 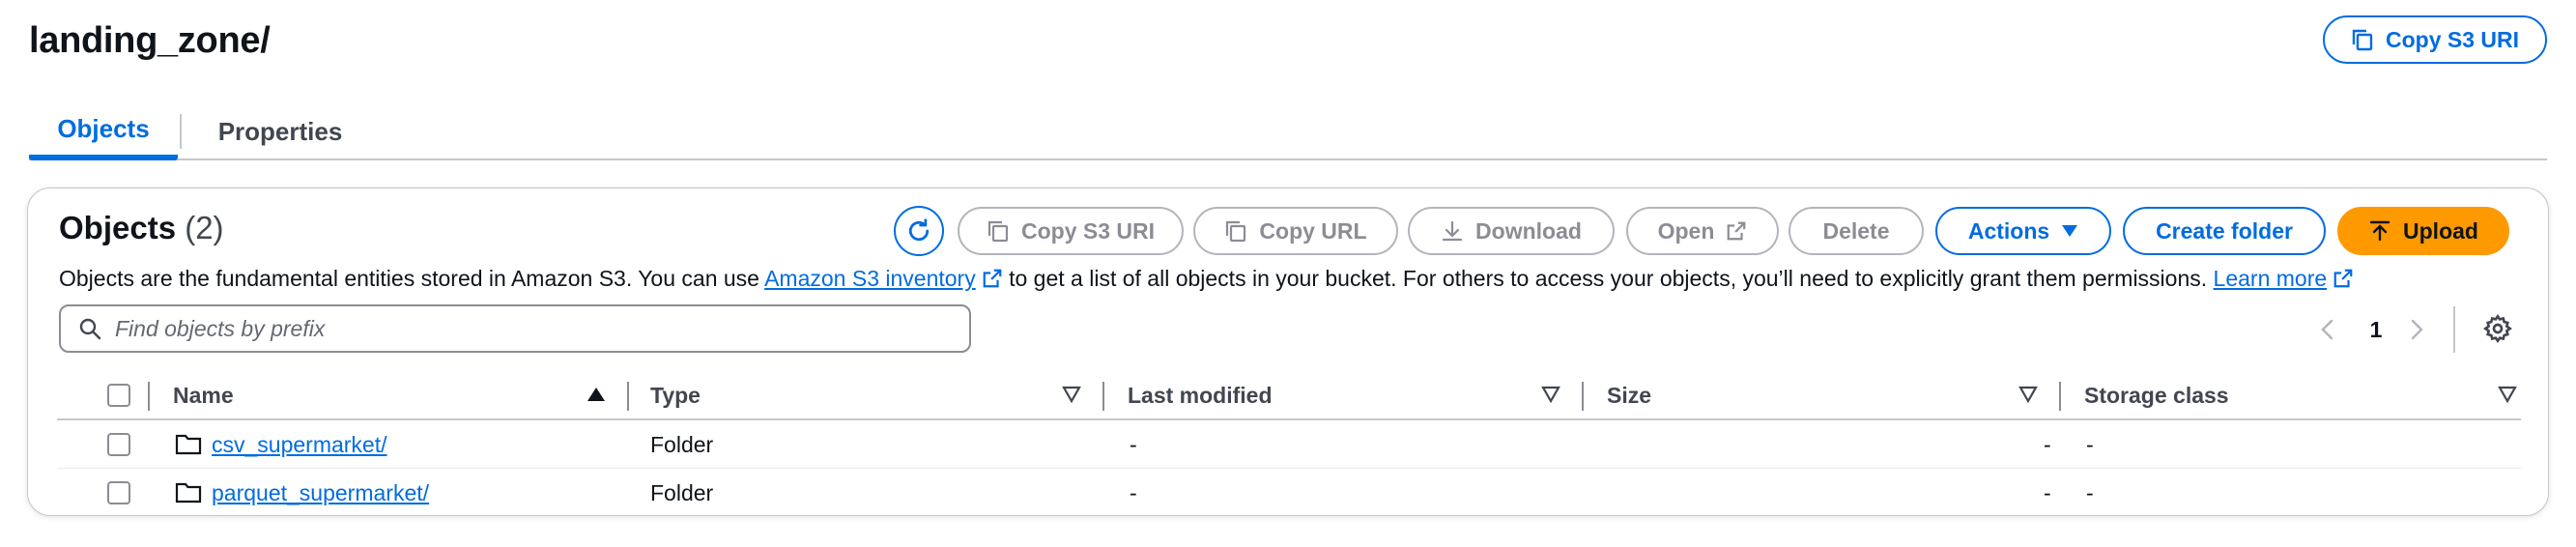 I want to click on previous-page-button, so click(x=2328, y=329).